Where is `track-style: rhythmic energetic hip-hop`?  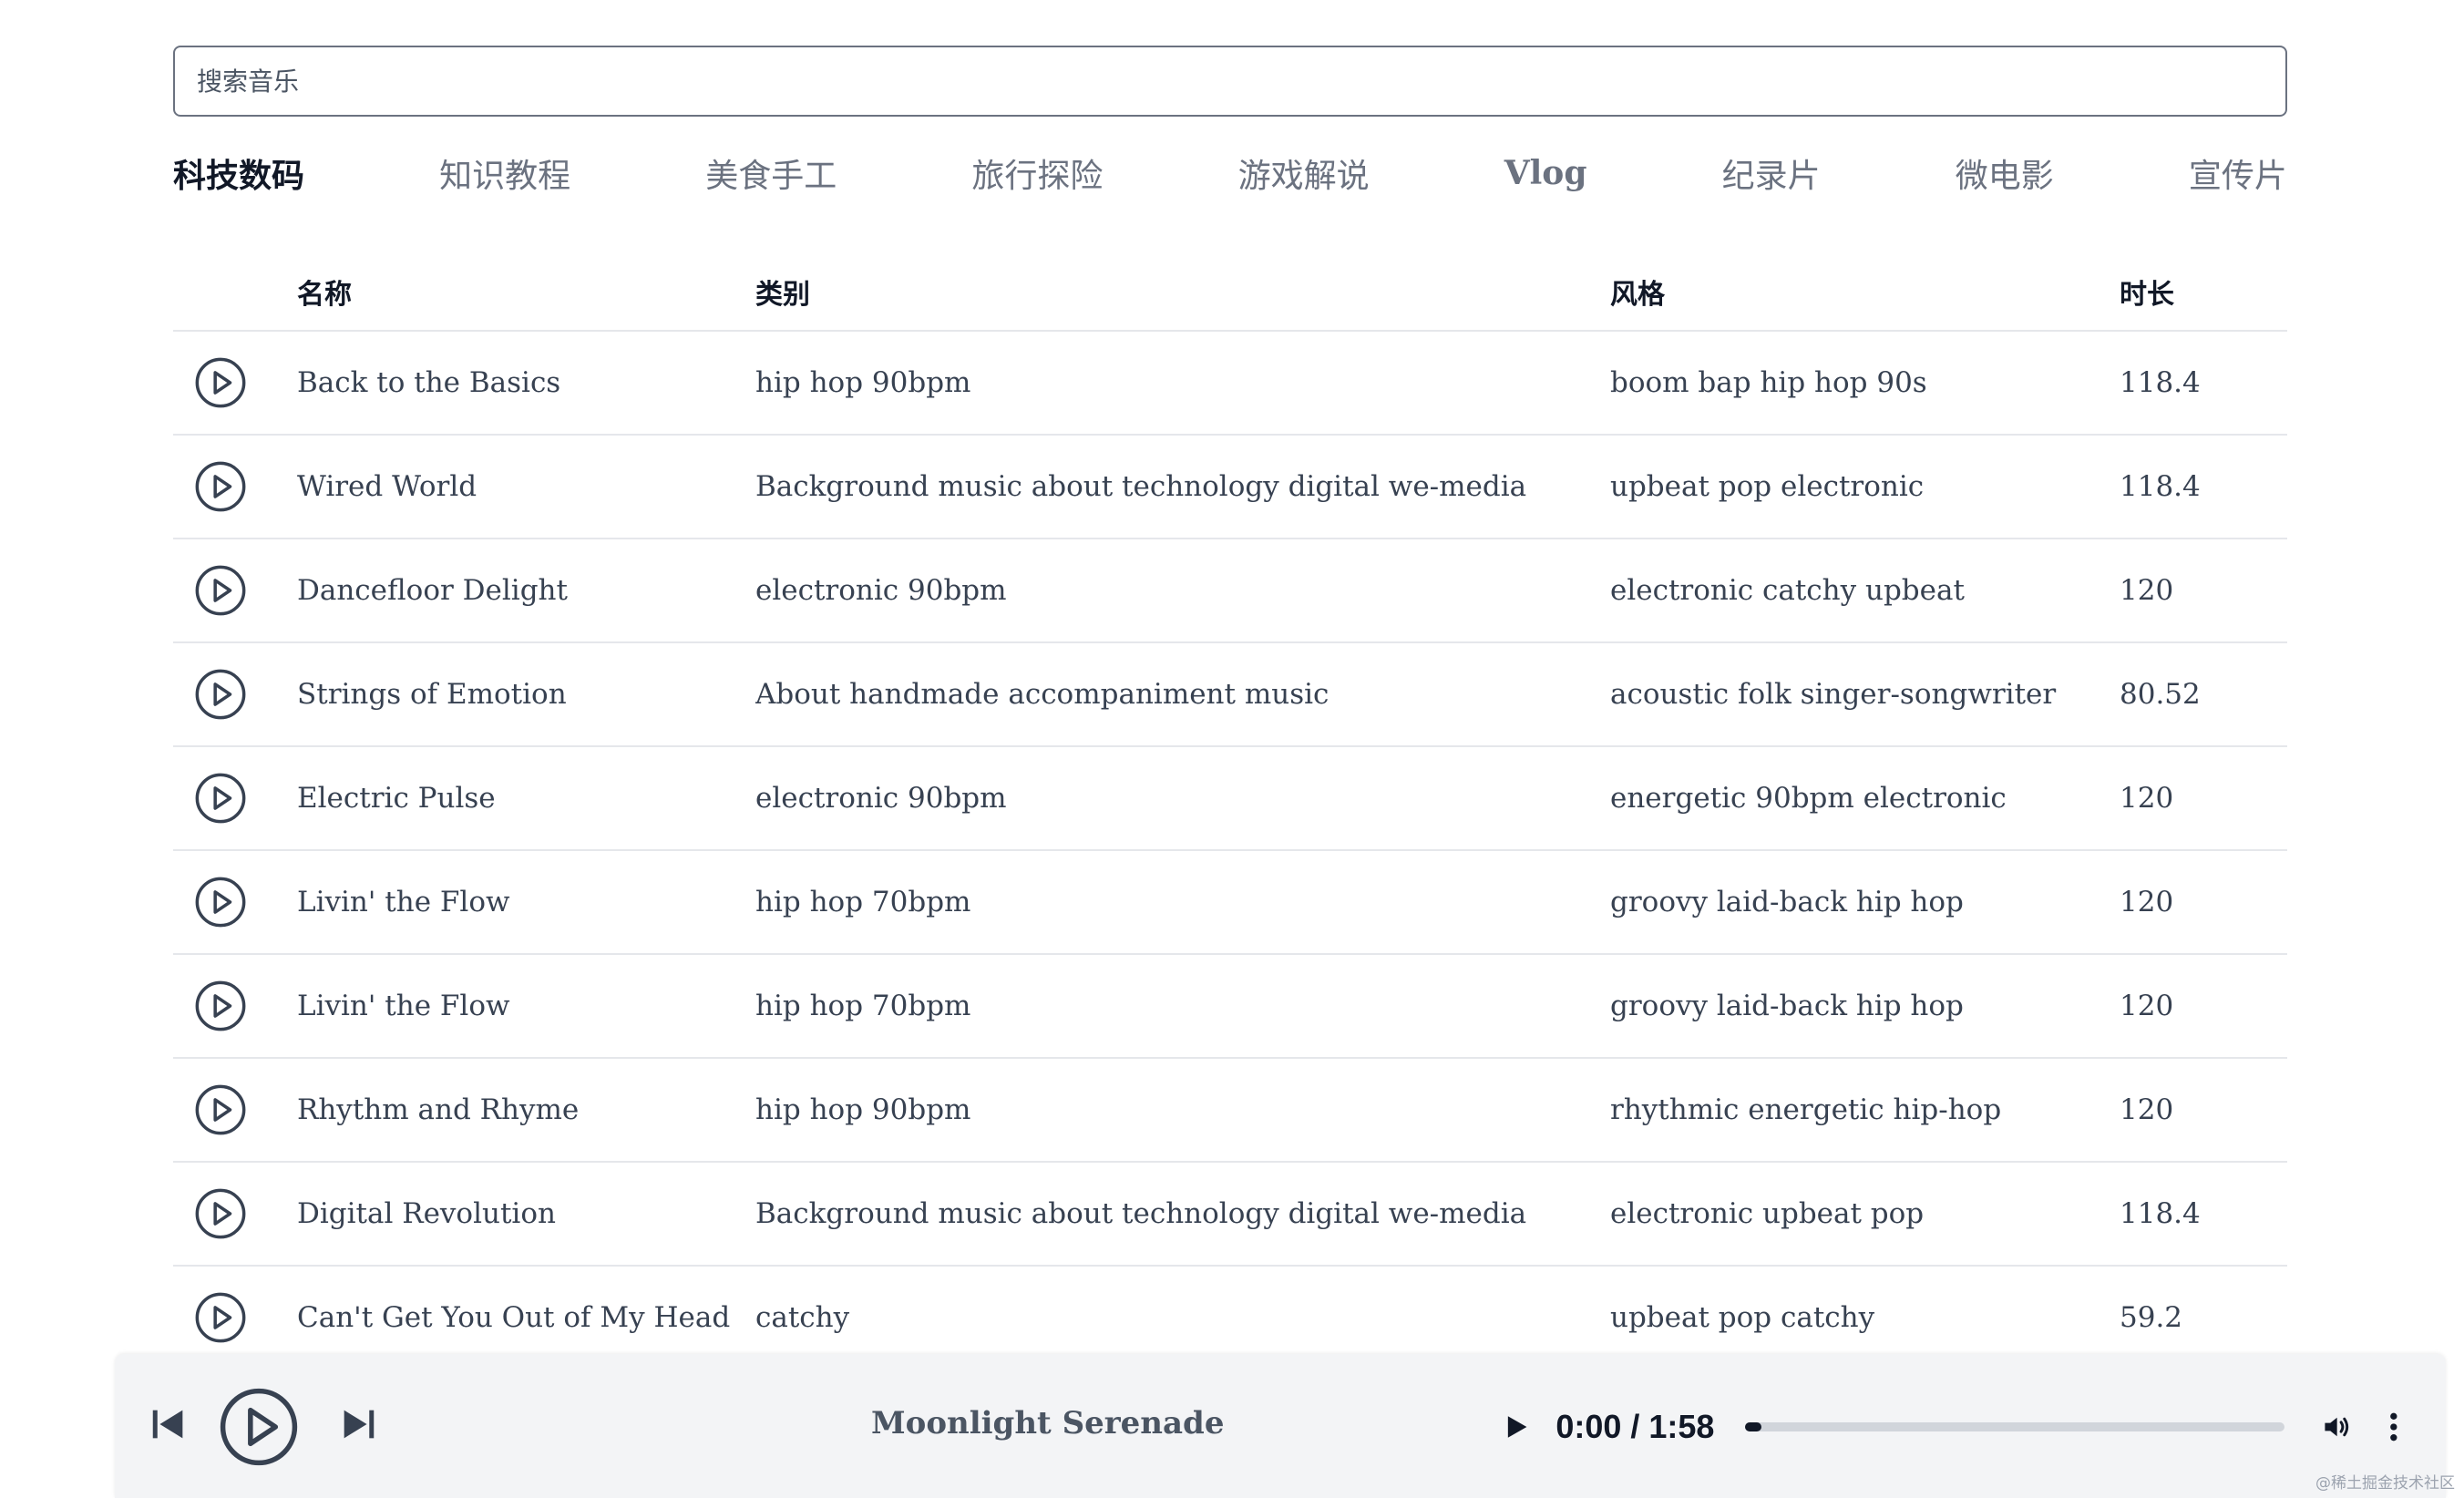 track-style: rhythmic energetic hip-hop is located at coordinates (1806, 1110).